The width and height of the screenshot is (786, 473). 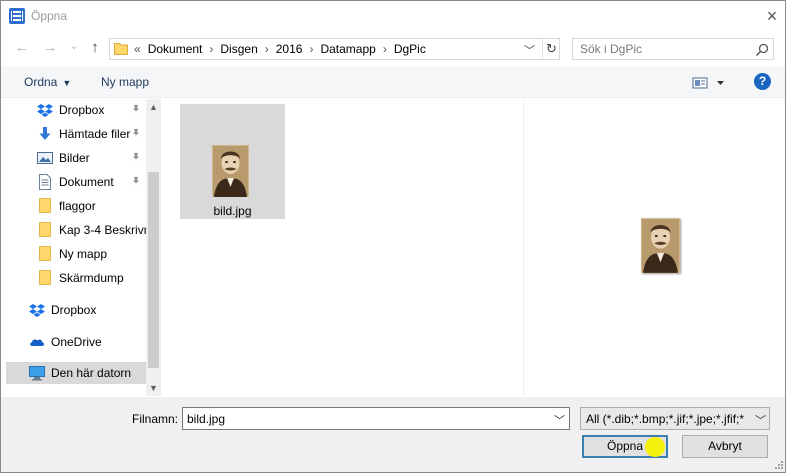 I want to click on close-icon: ×, so click(x=772, y=16).